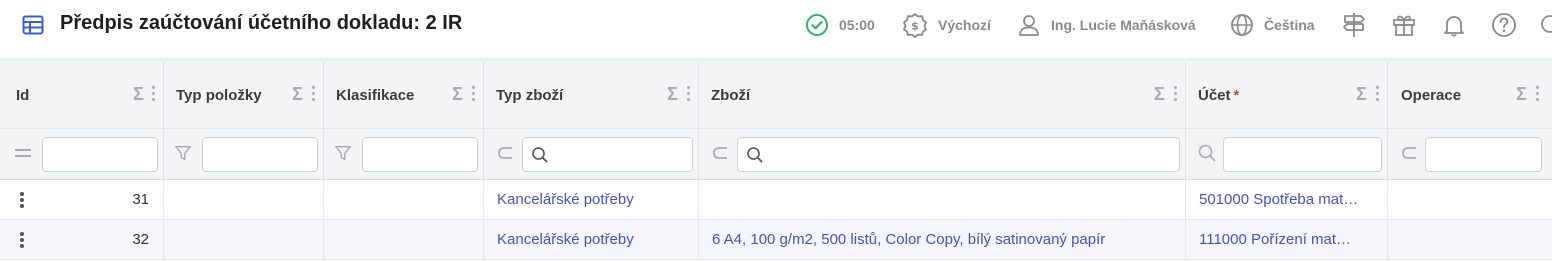  I want to click on filter-cell-typ-zbozi, so click(591, 154).